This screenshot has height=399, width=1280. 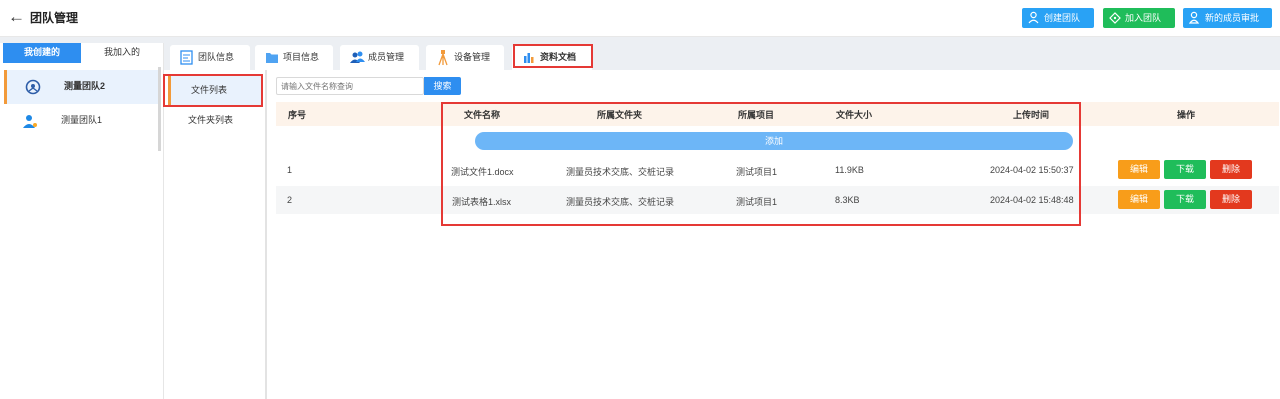 I want to click on subnav-folder-list: 文件夹列表, so click(x=215, y=120).